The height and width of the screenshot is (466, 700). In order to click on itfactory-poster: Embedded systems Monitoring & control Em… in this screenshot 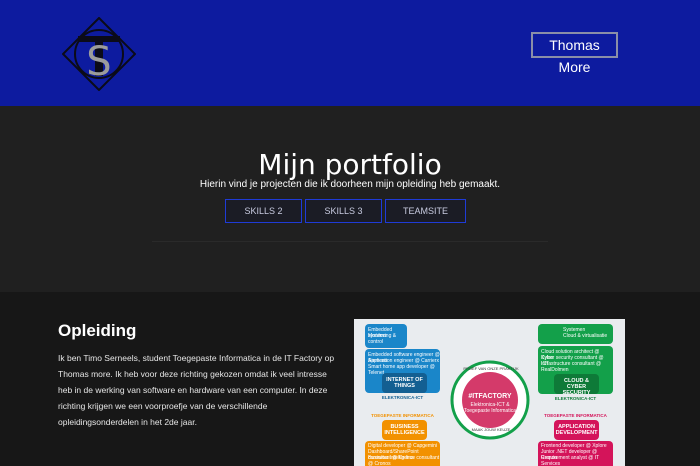, I will do `click(489, 392)`.